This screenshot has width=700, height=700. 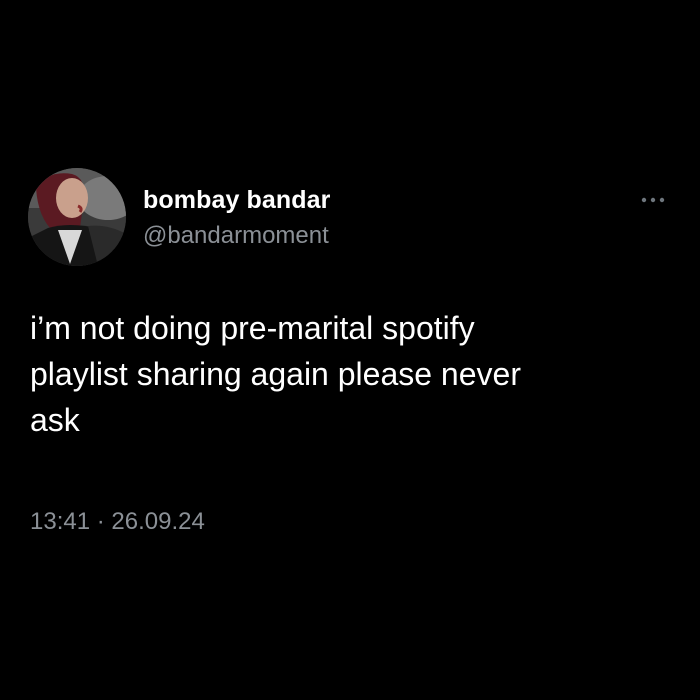 What do you see at coordinates (236, 236) in the screenshot?
I see `author-handle: @bandarmoment` at bounding box center [236, 236].